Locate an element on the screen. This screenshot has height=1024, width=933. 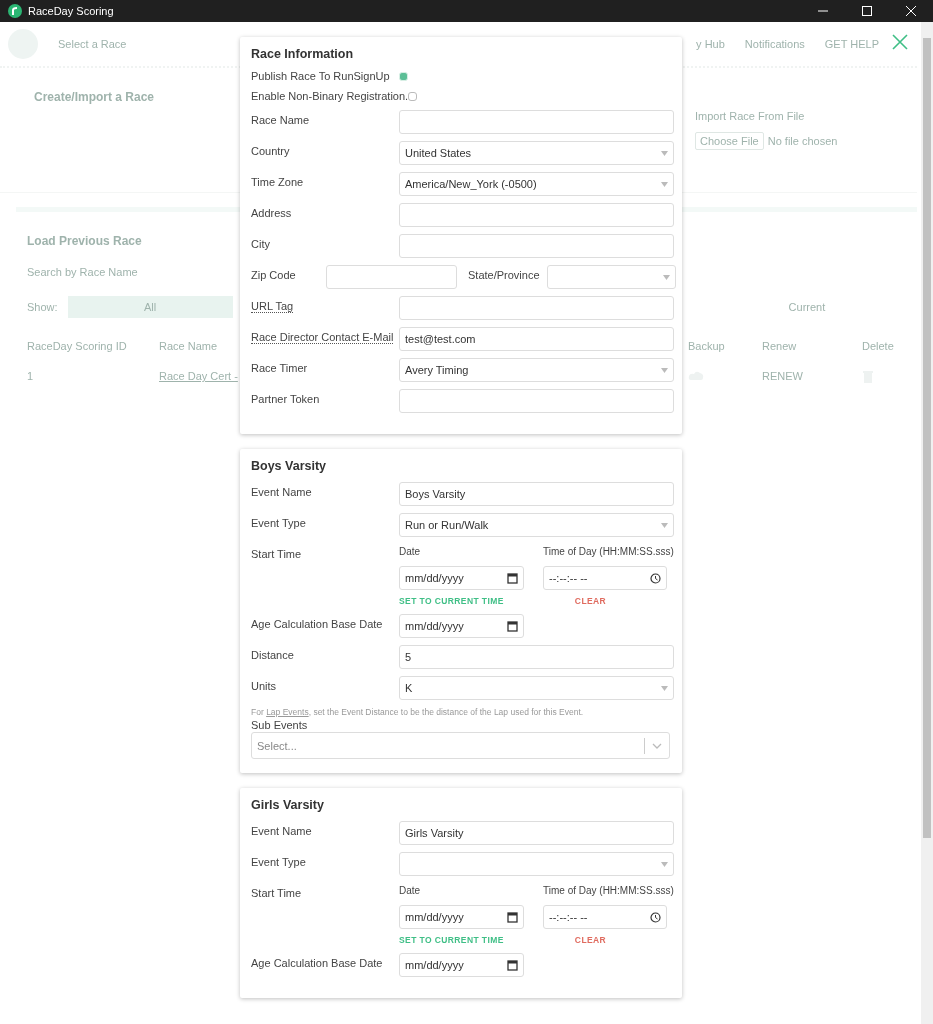
section-title: Load Previous Race is located at coordinates (84, 241).